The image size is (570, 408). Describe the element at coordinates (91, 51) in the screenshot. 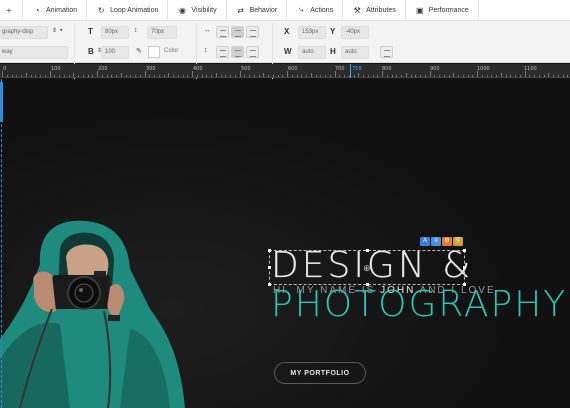

I see `bold-label: B` at that location.